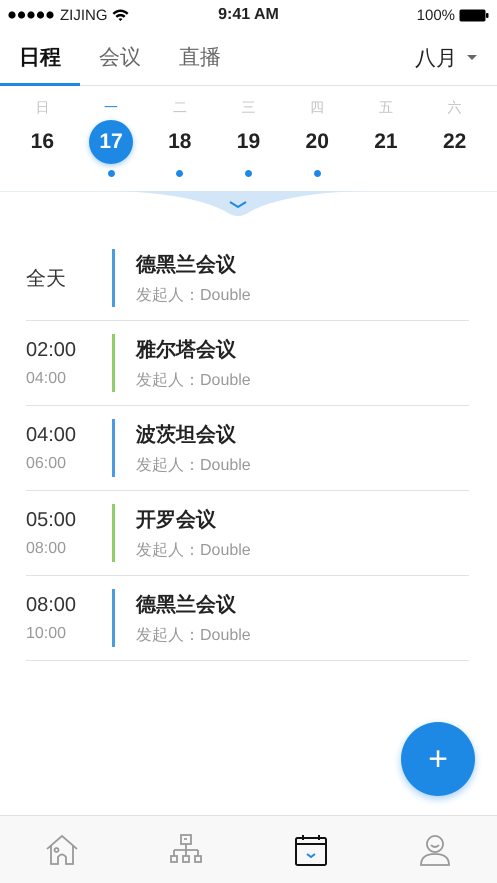  Describe the element at coordinates (62, 849) in the screenshot. I see `home-icon` at that location.